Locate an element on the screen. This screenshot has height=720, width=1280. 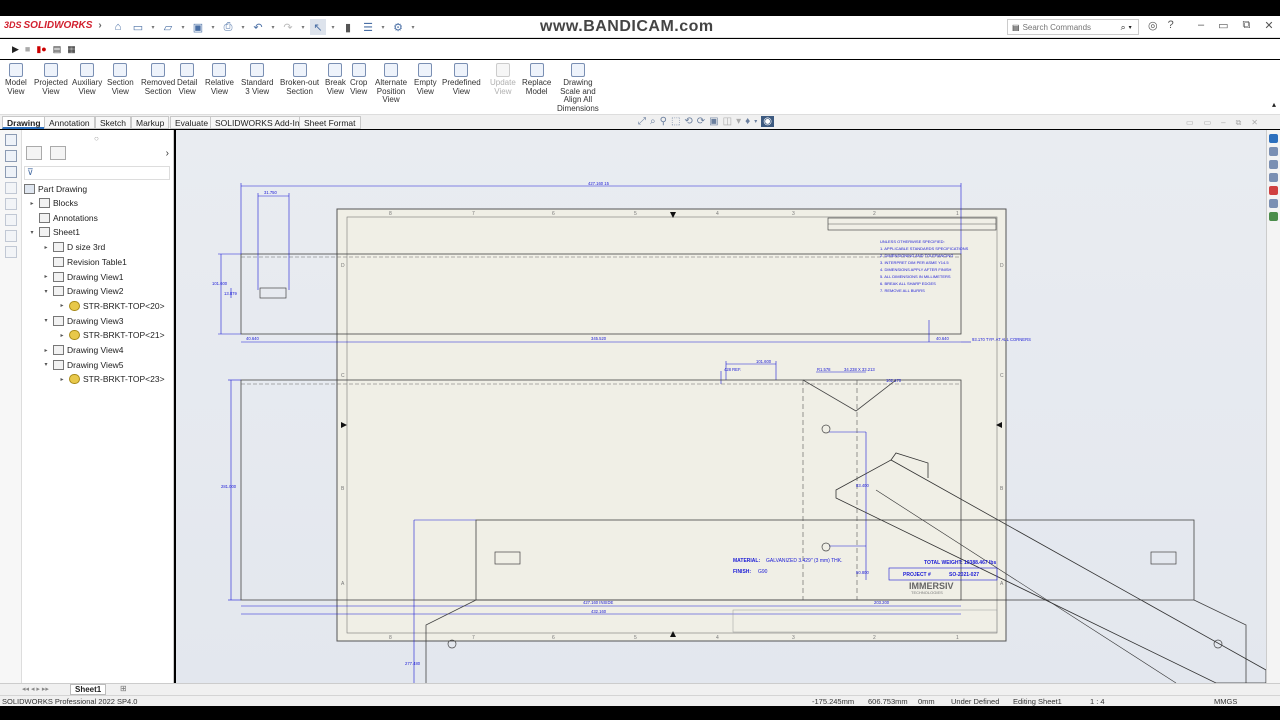
ribbon-button-9: Break View is located at coordinates (335, 79).